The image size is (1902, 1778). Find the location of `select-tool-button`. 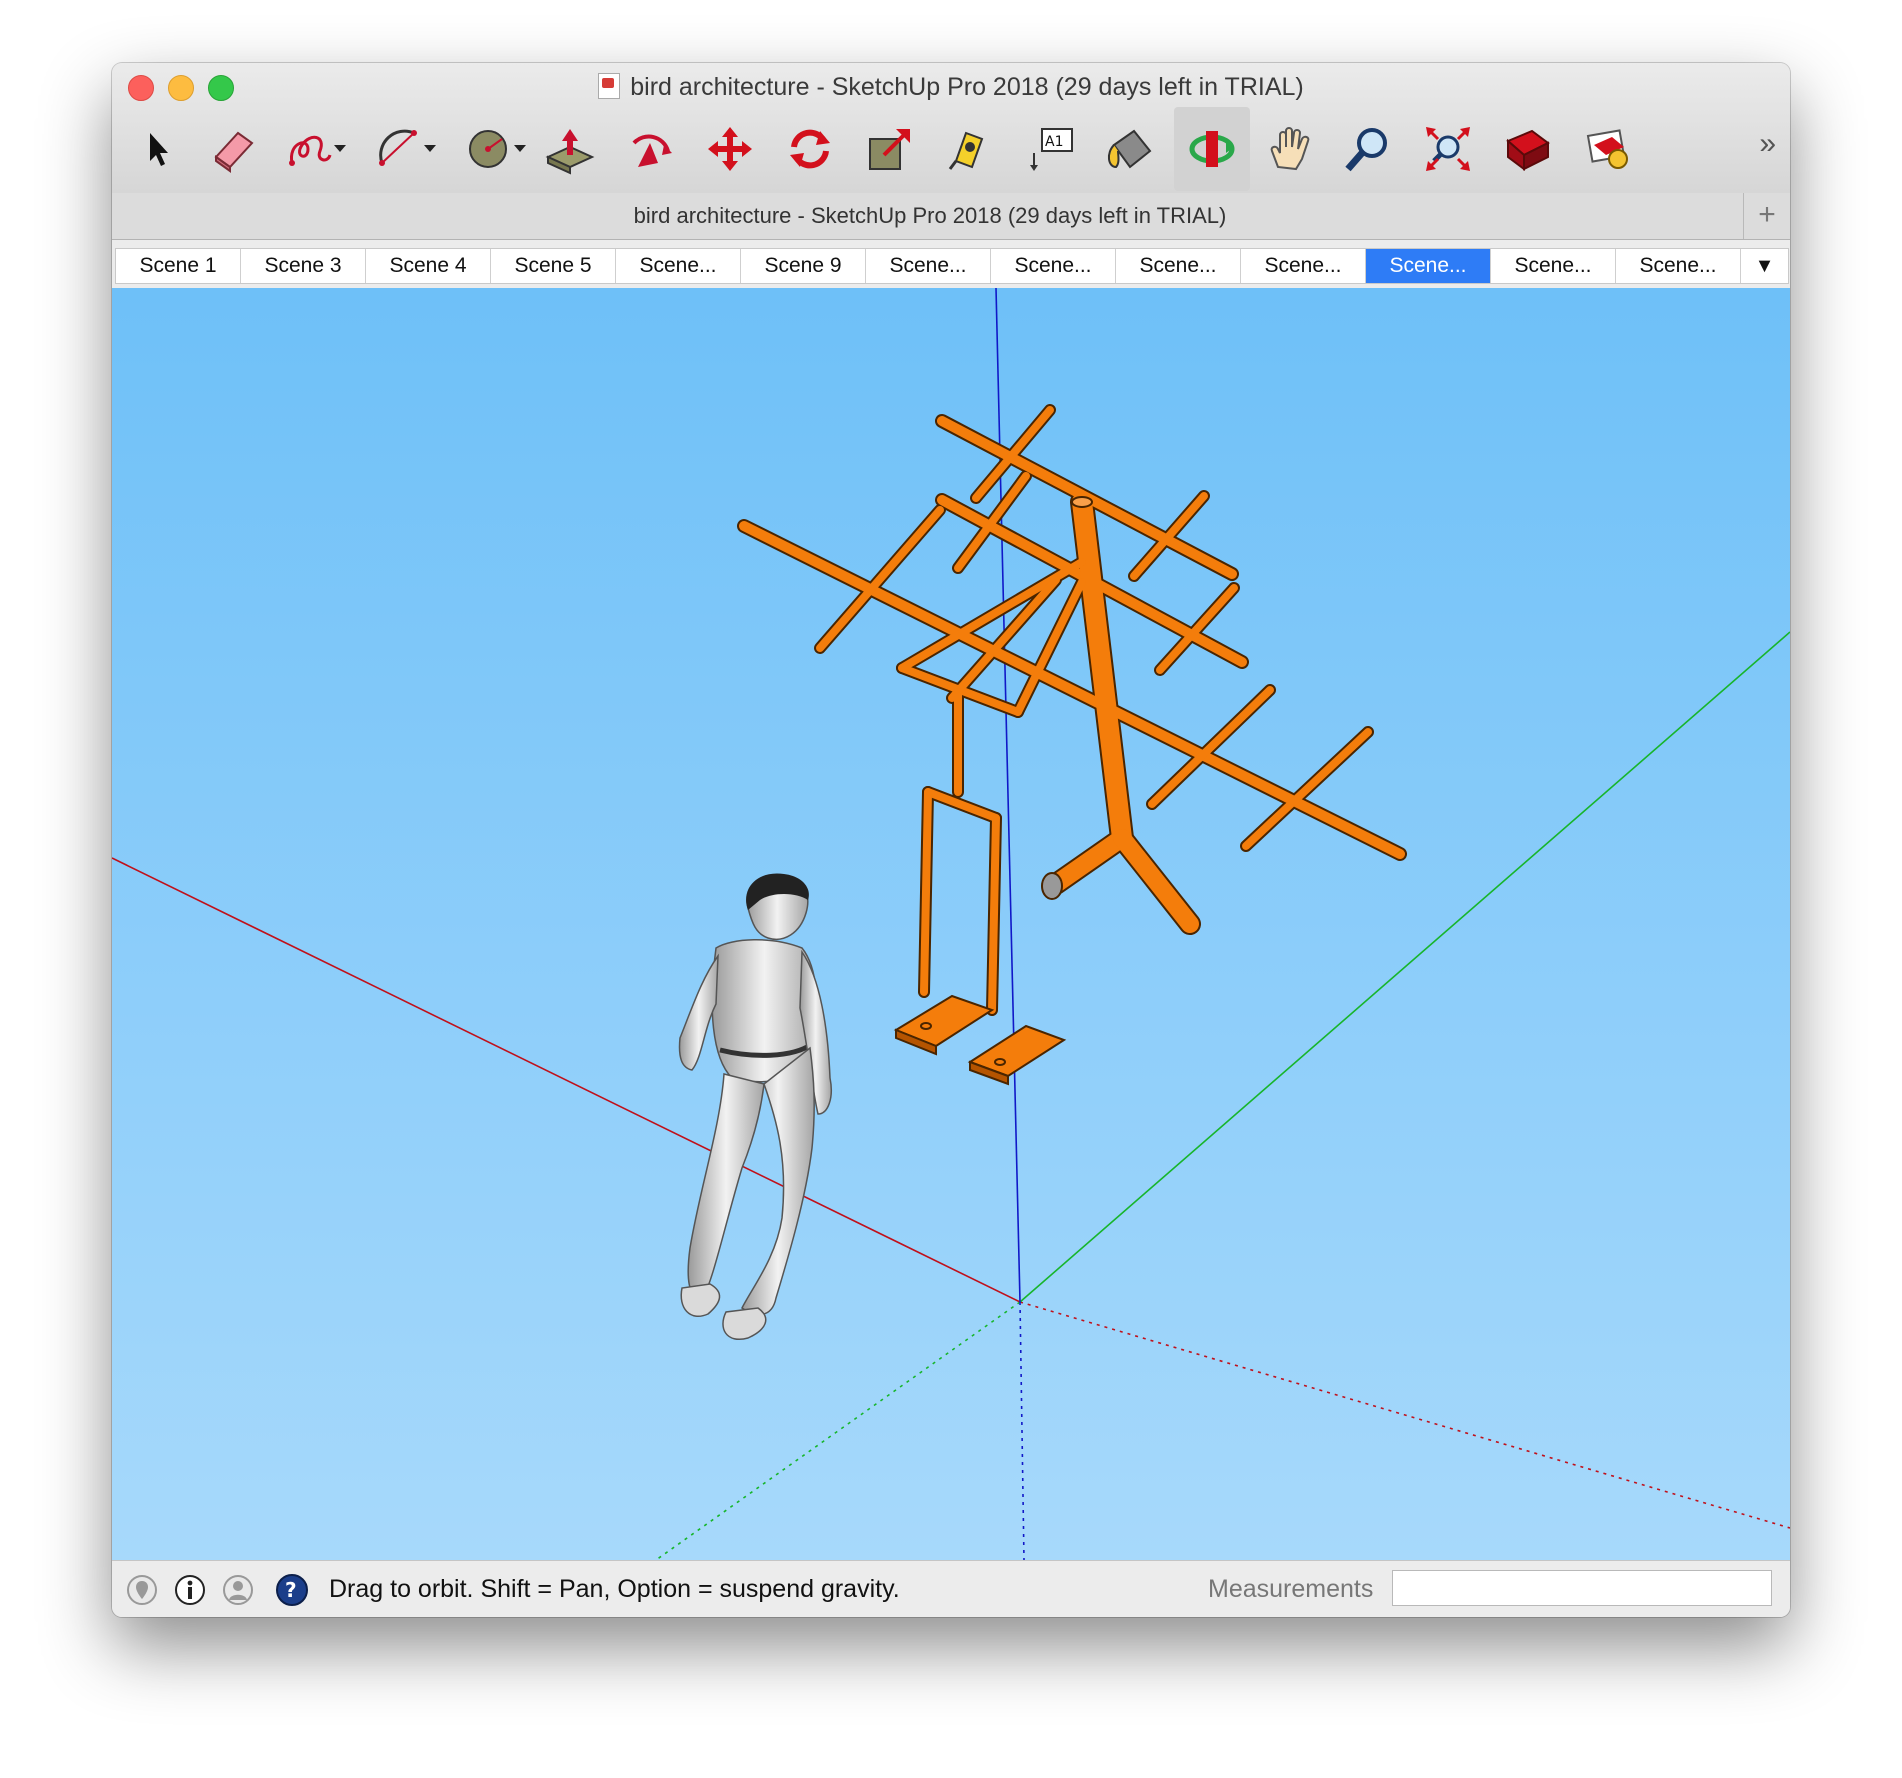

select-tool-button is located at coordinates (158, 149).